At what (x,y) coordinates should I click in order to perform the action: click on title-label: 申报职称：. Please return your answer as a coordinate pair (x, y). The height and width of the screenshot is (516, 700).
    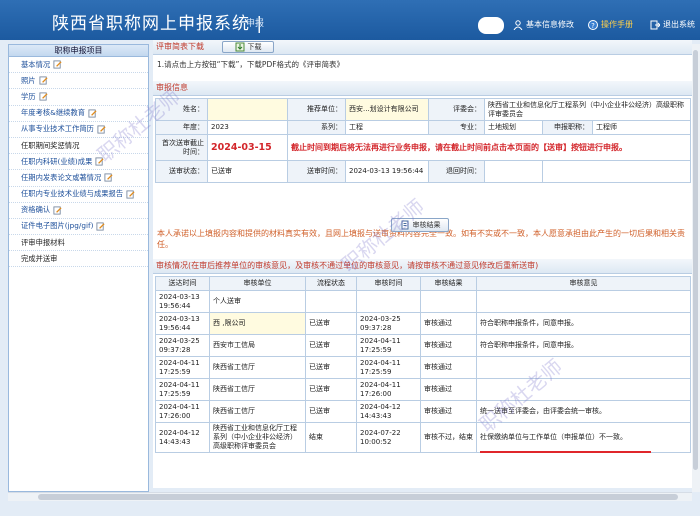
    Looking at the image, I should click on (567, 127).